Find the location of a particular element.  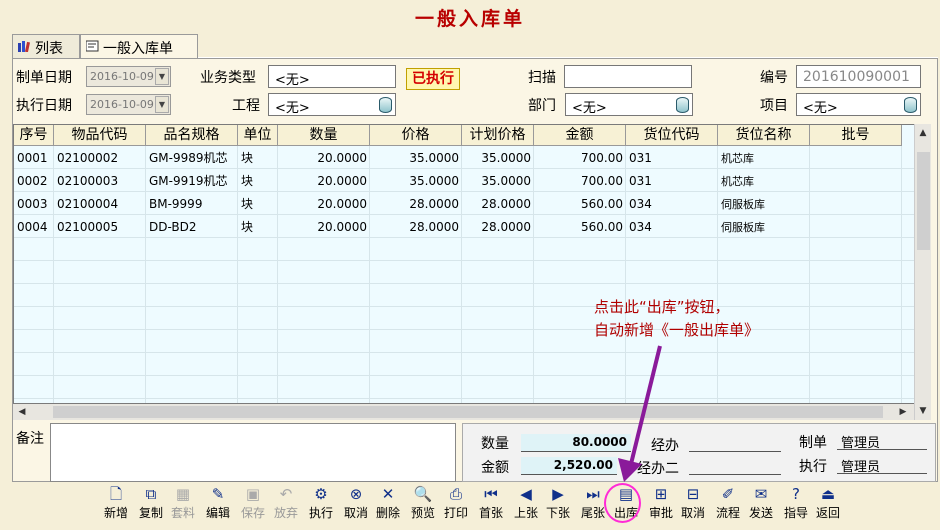

column-header: 单位 is located at coordinates (258, 135).